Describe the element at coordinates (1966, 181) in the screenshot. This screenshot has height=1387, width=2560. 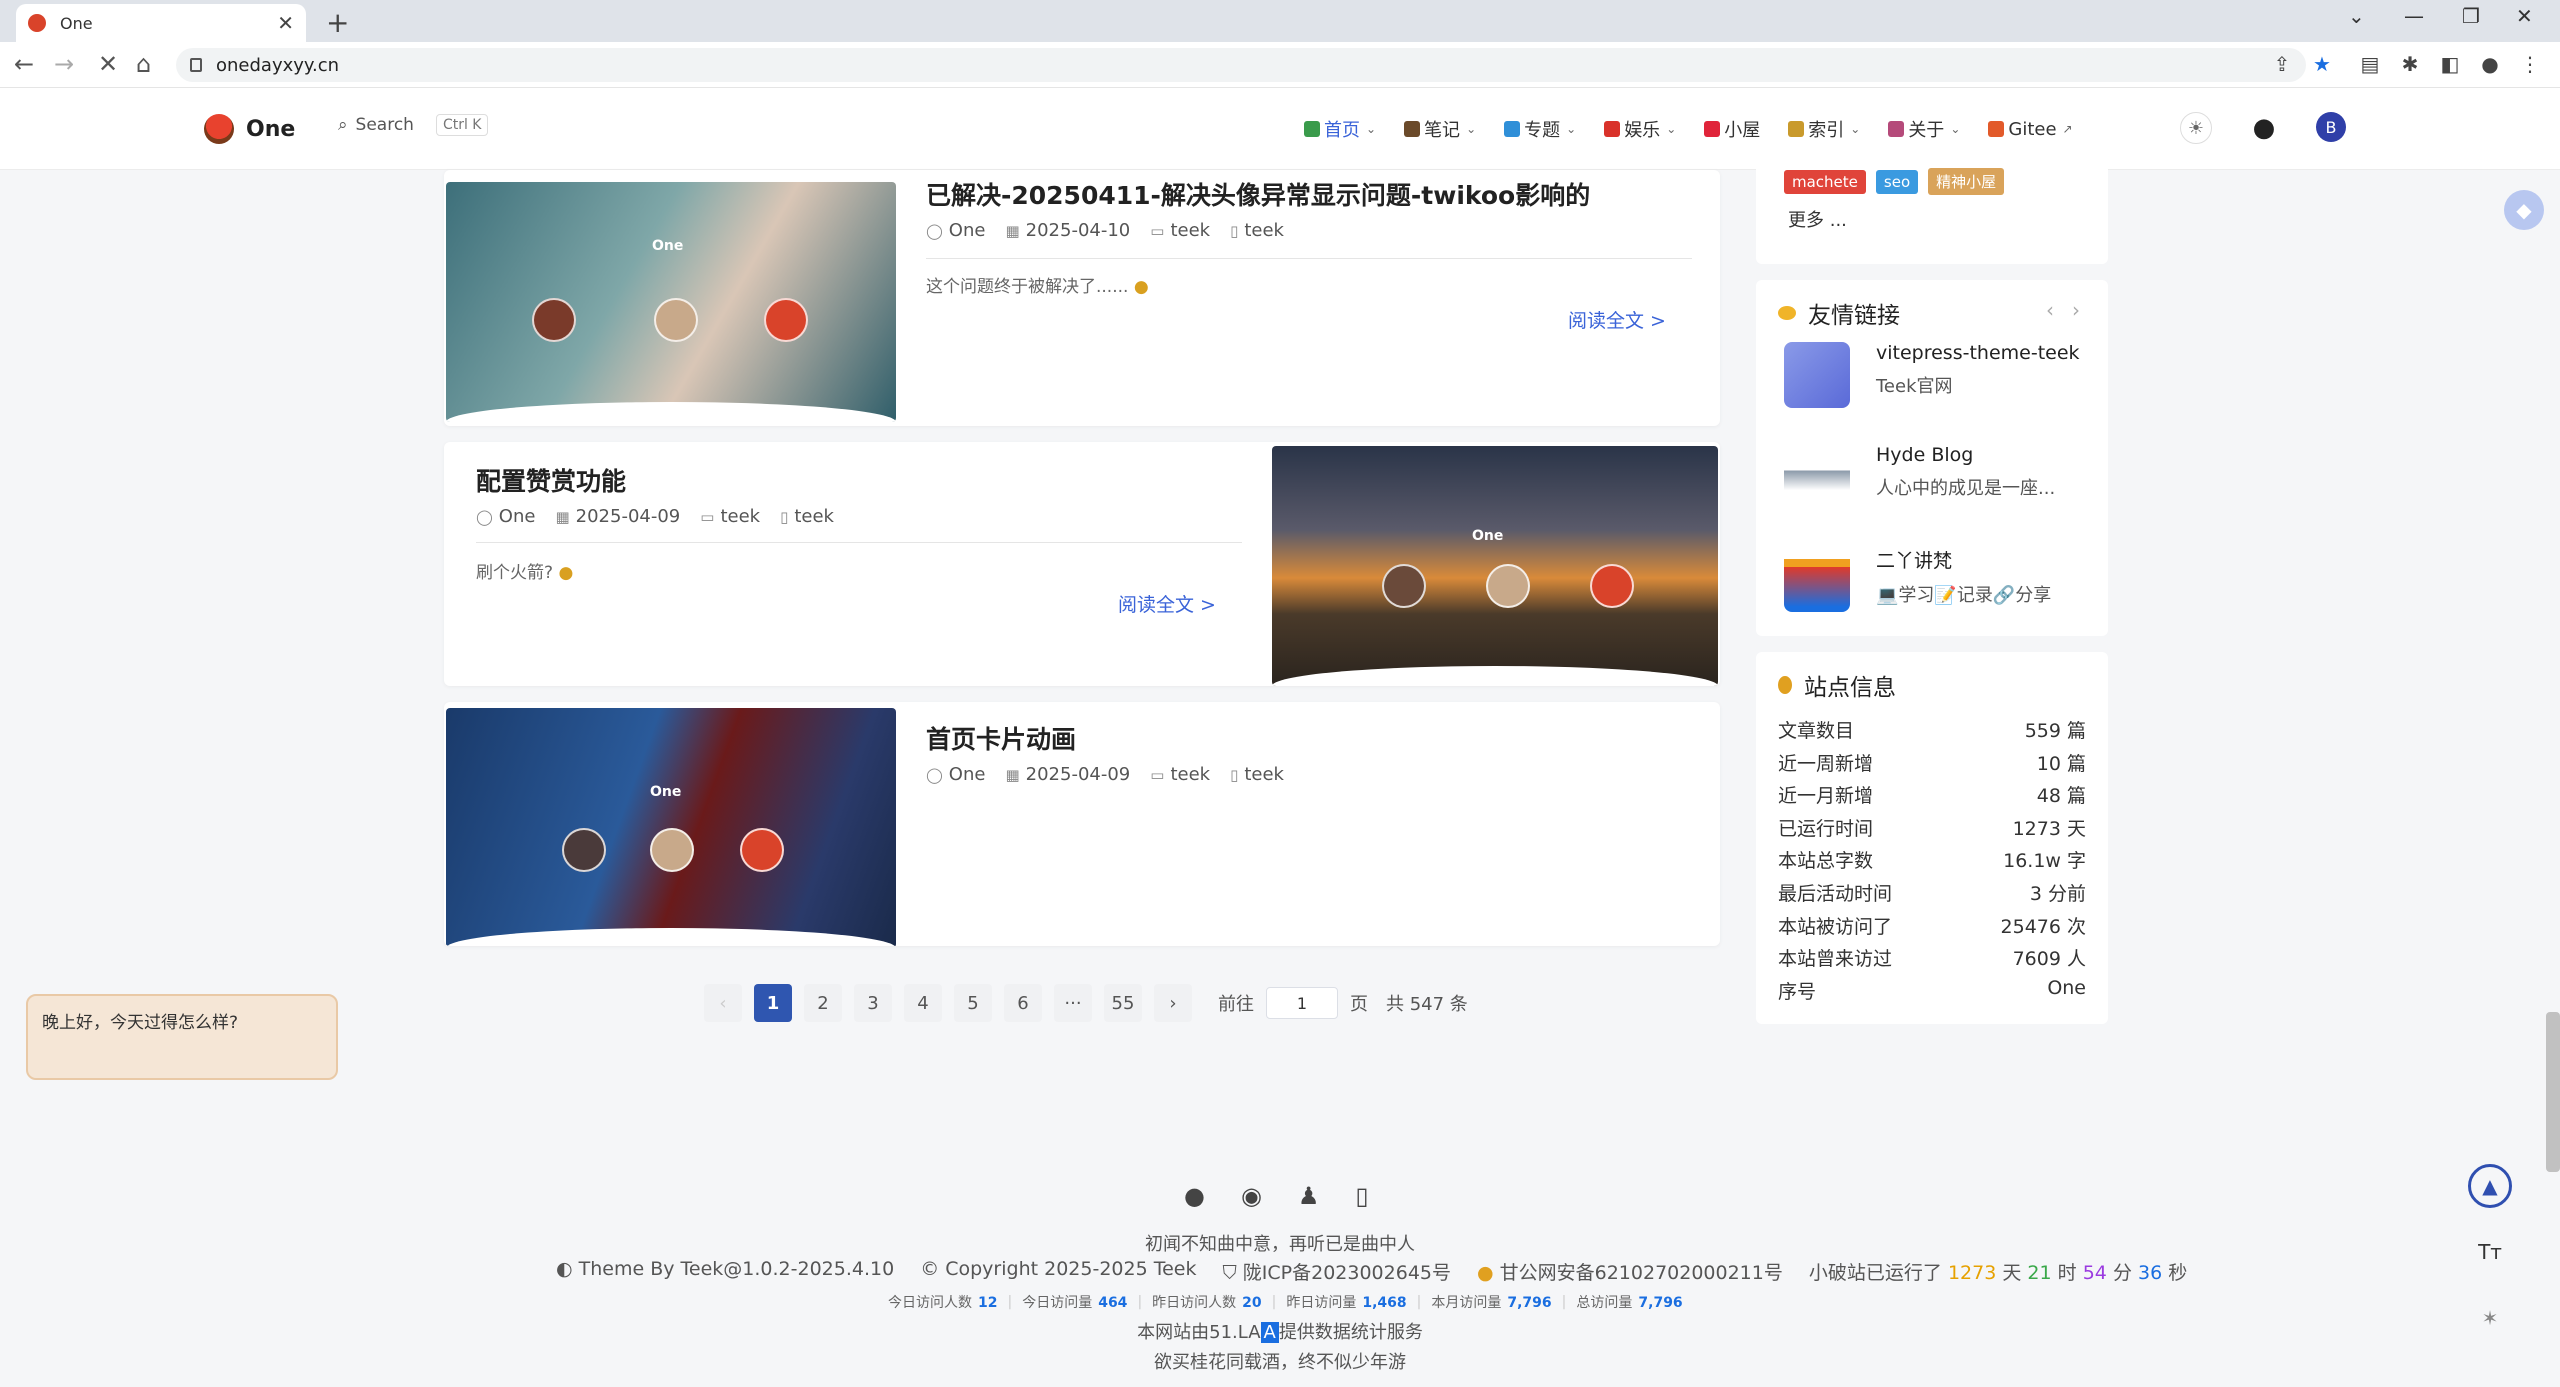
I see `tag-chip: 精神小屋` at that location.